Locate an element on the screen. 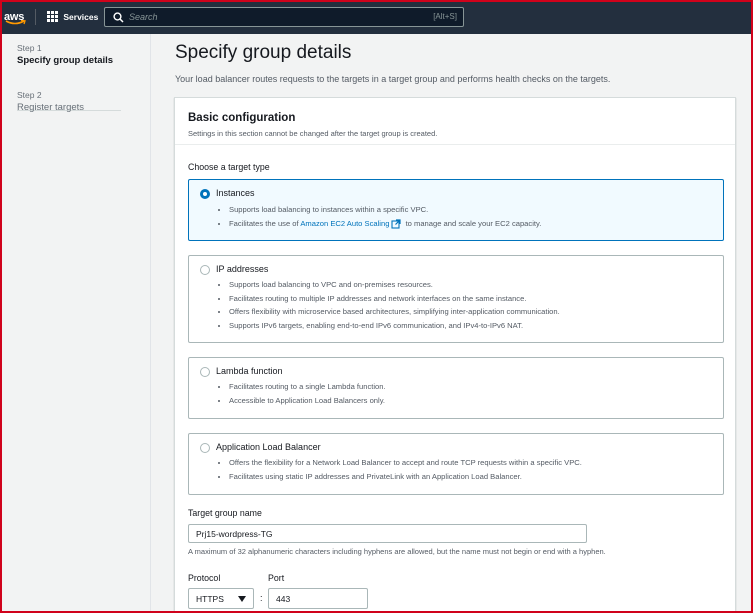  protocol-select: HTTPS is located at coordinates (221, 598).